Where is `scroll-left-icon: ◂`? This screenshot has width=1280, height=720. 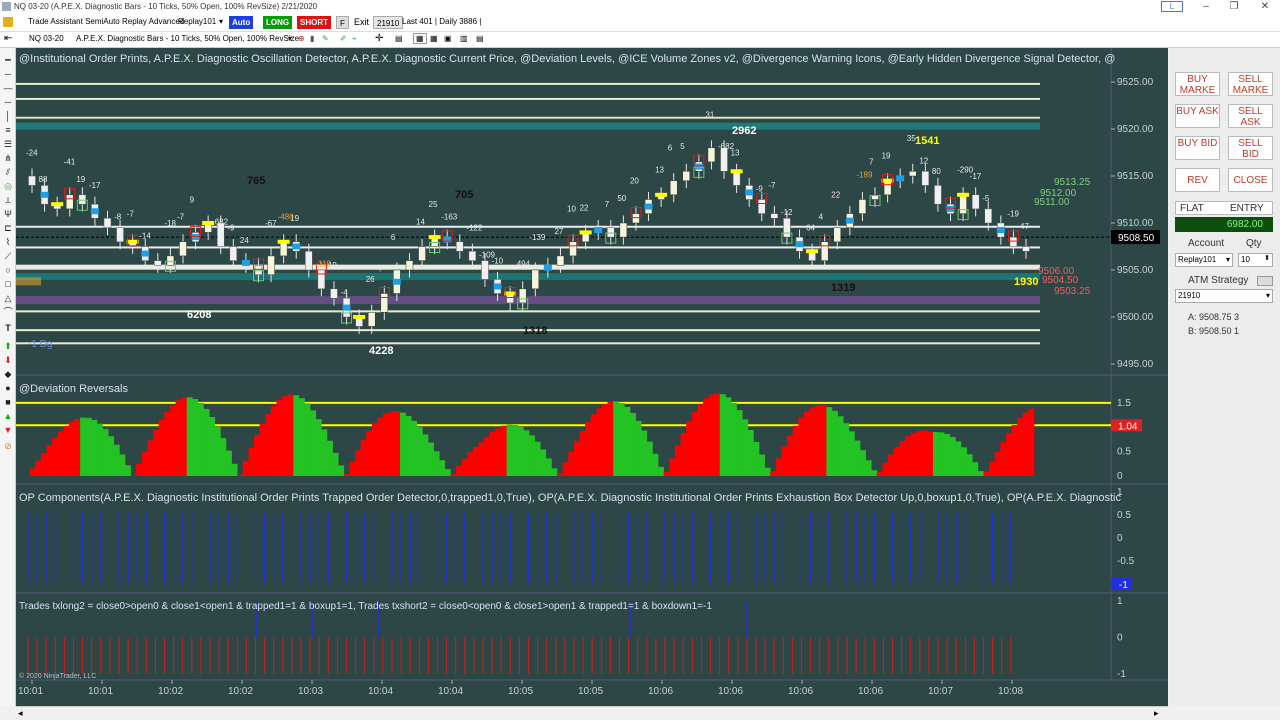
scroll-left-icon: ◂ is located at coordinates (20, 713).